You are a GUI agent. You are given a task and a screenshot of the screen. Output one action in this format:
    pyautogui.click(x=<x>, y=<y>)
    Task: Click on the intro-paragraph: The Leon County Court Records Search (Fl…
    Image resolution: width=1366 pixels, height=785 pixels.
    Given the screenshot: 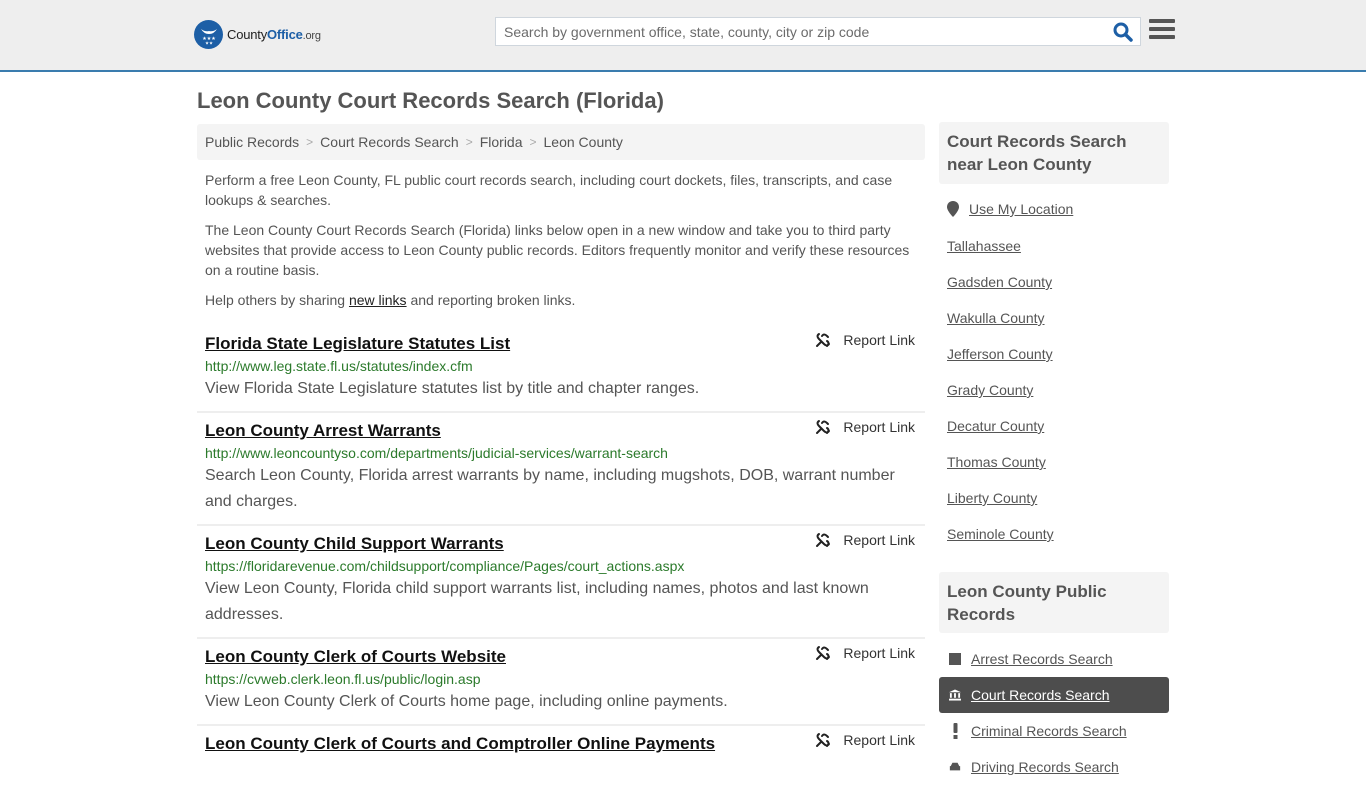 What is the action you would take?
    pyautogui.click(x=557, y=250)
    